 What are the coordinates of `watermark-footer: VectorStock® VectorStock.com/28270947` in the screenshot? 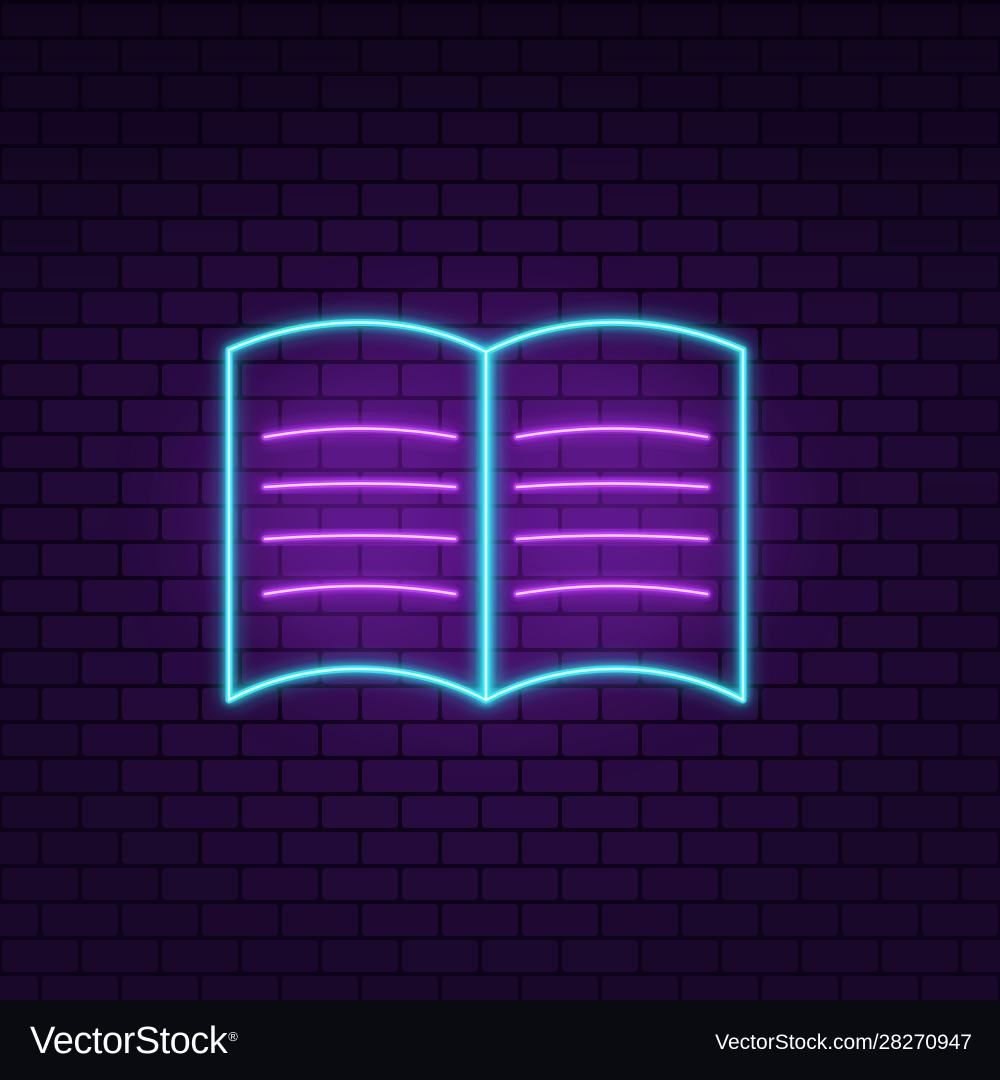 It's located at (500, 1040).